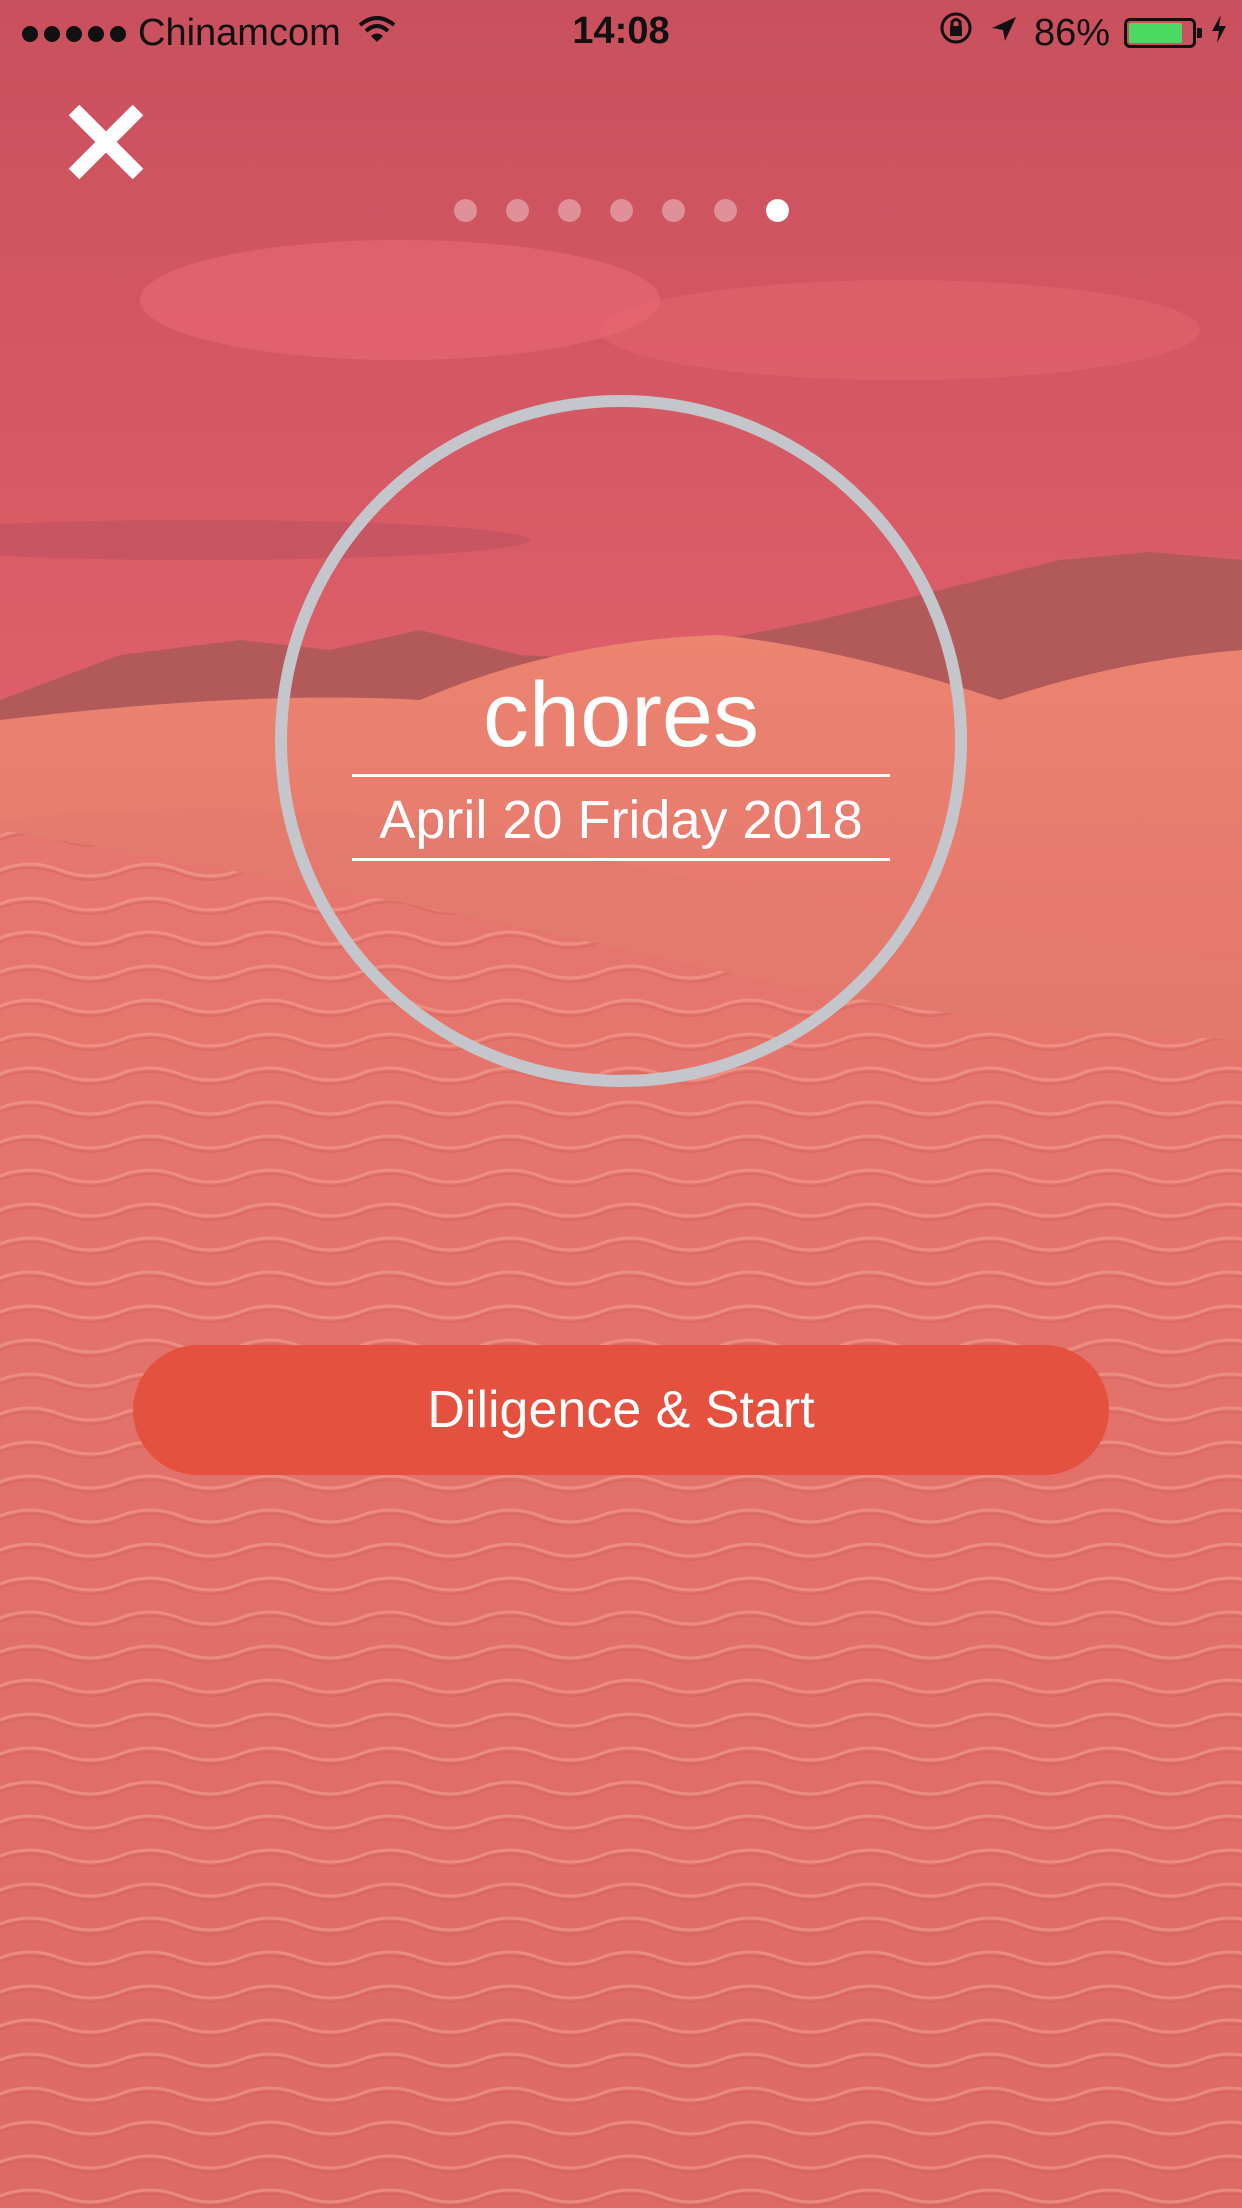 The image size is (1242, 2208). I want to click on battery-percent: 86%, so click(1071, 32).